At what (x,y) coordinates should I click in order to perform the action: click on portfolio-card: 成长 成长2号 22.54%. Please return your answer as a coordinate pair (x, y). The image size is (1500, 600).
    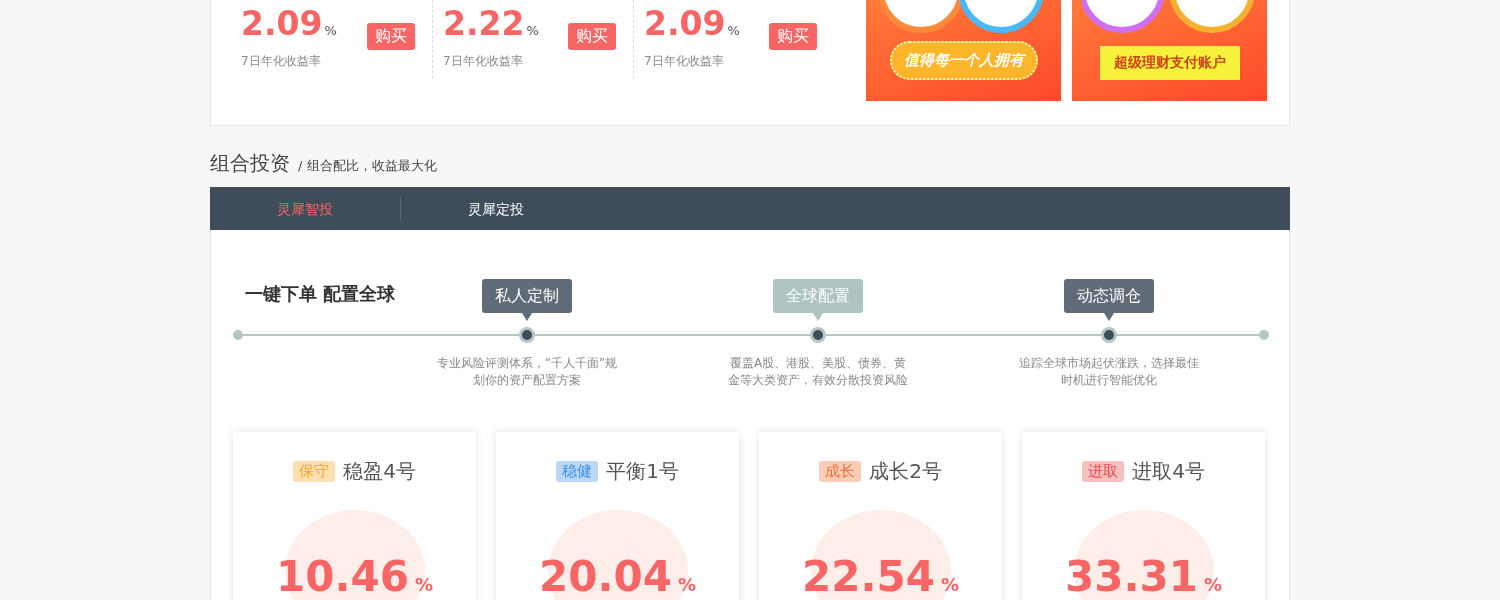
    Looking at the image, I should click on (880, 516).